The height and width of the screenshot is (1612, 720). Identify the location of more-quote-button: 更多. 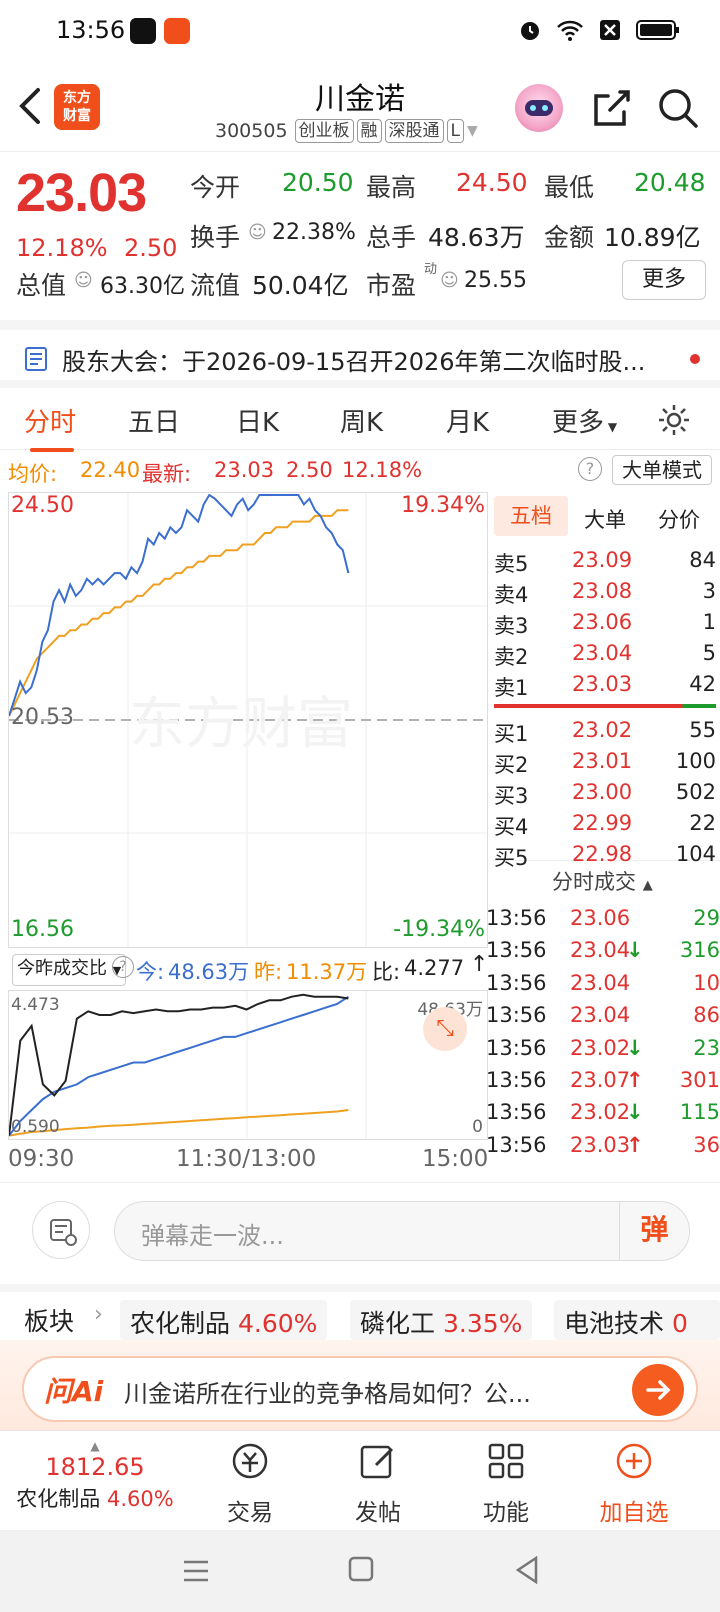
(664, 280).